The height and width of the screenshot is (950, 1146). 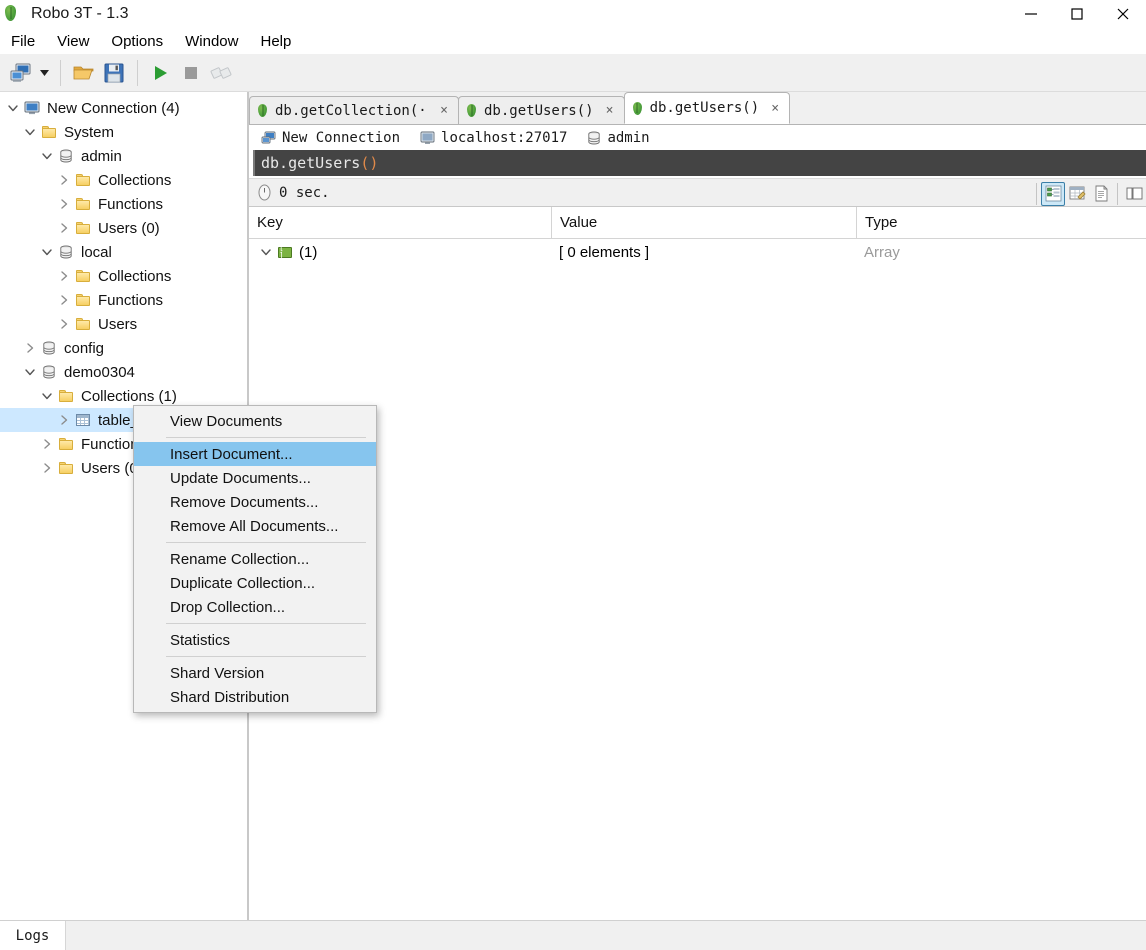 I want to click on context-menu-item-statistics: Statistics, so click(x=255, y=640).